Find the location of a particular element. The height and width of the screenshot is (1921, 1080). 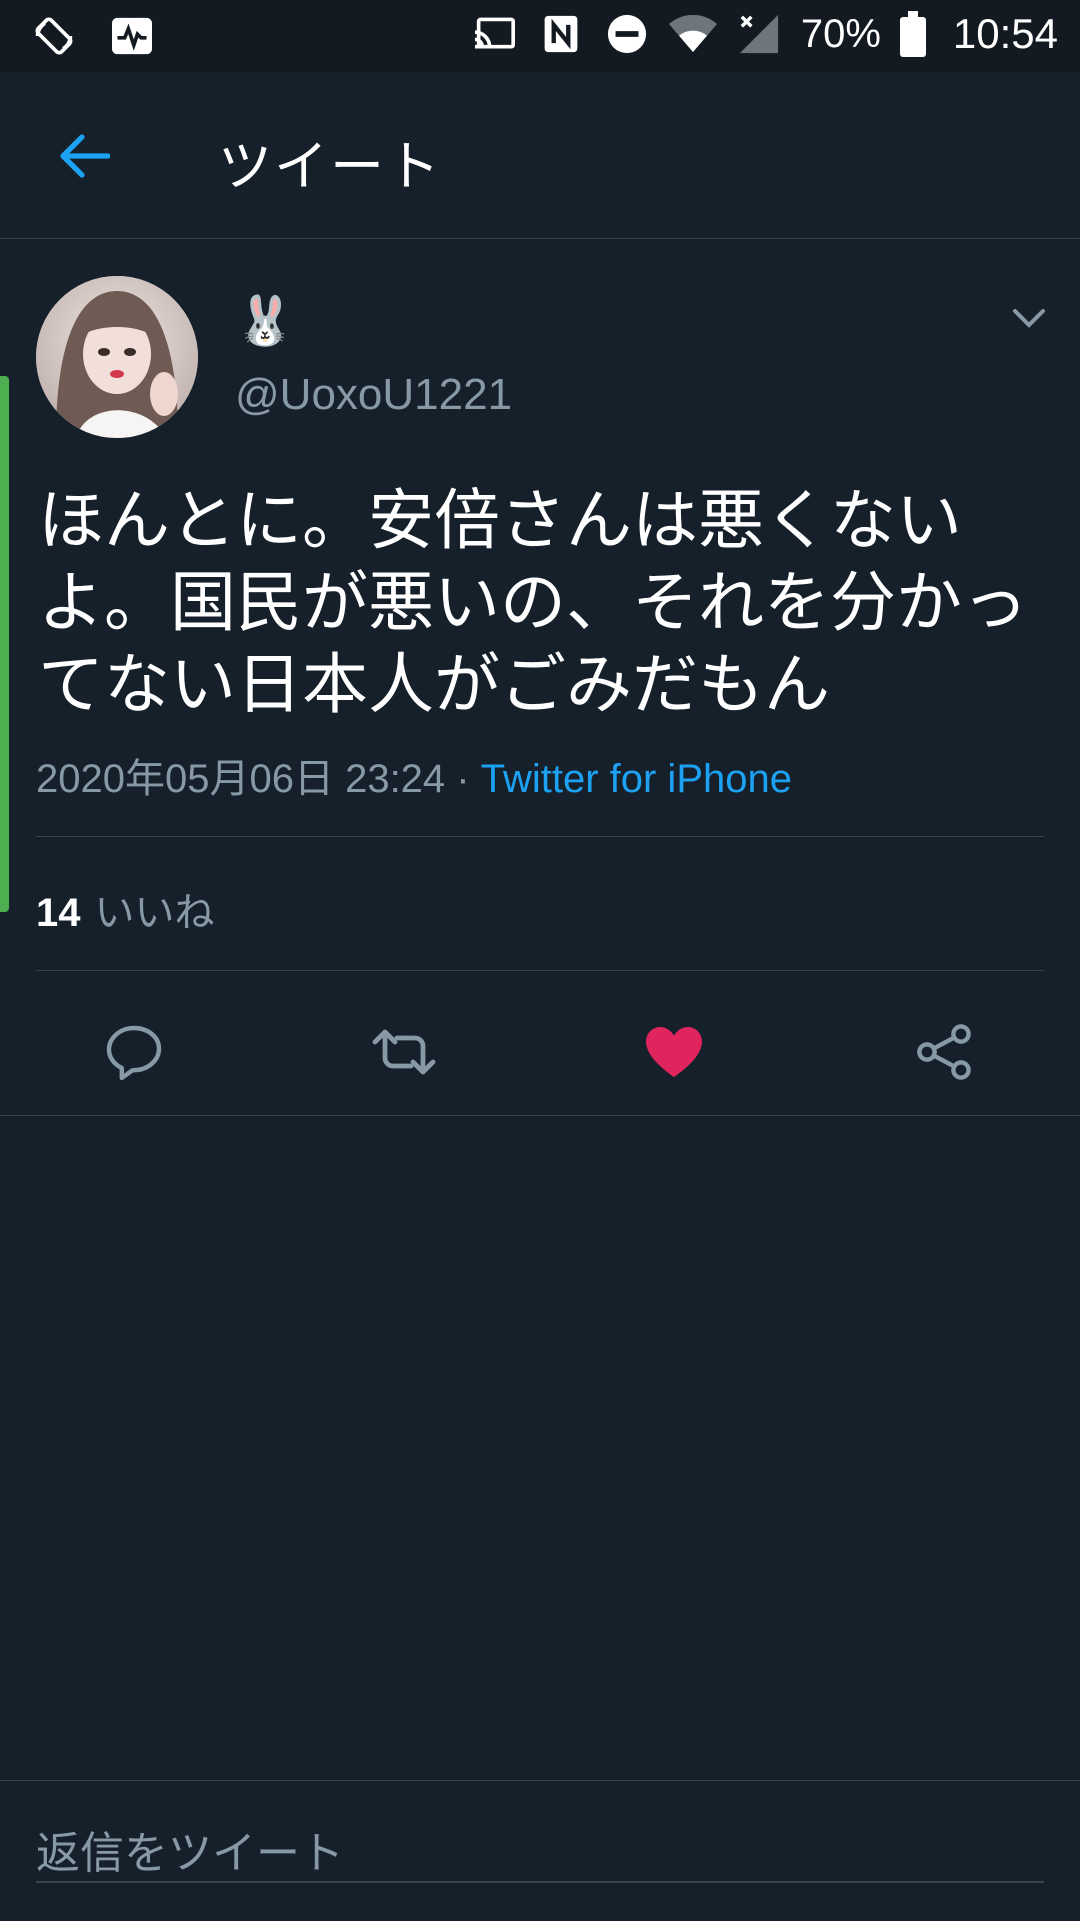

likes-count: 14 is located at coordinates (58, 913).